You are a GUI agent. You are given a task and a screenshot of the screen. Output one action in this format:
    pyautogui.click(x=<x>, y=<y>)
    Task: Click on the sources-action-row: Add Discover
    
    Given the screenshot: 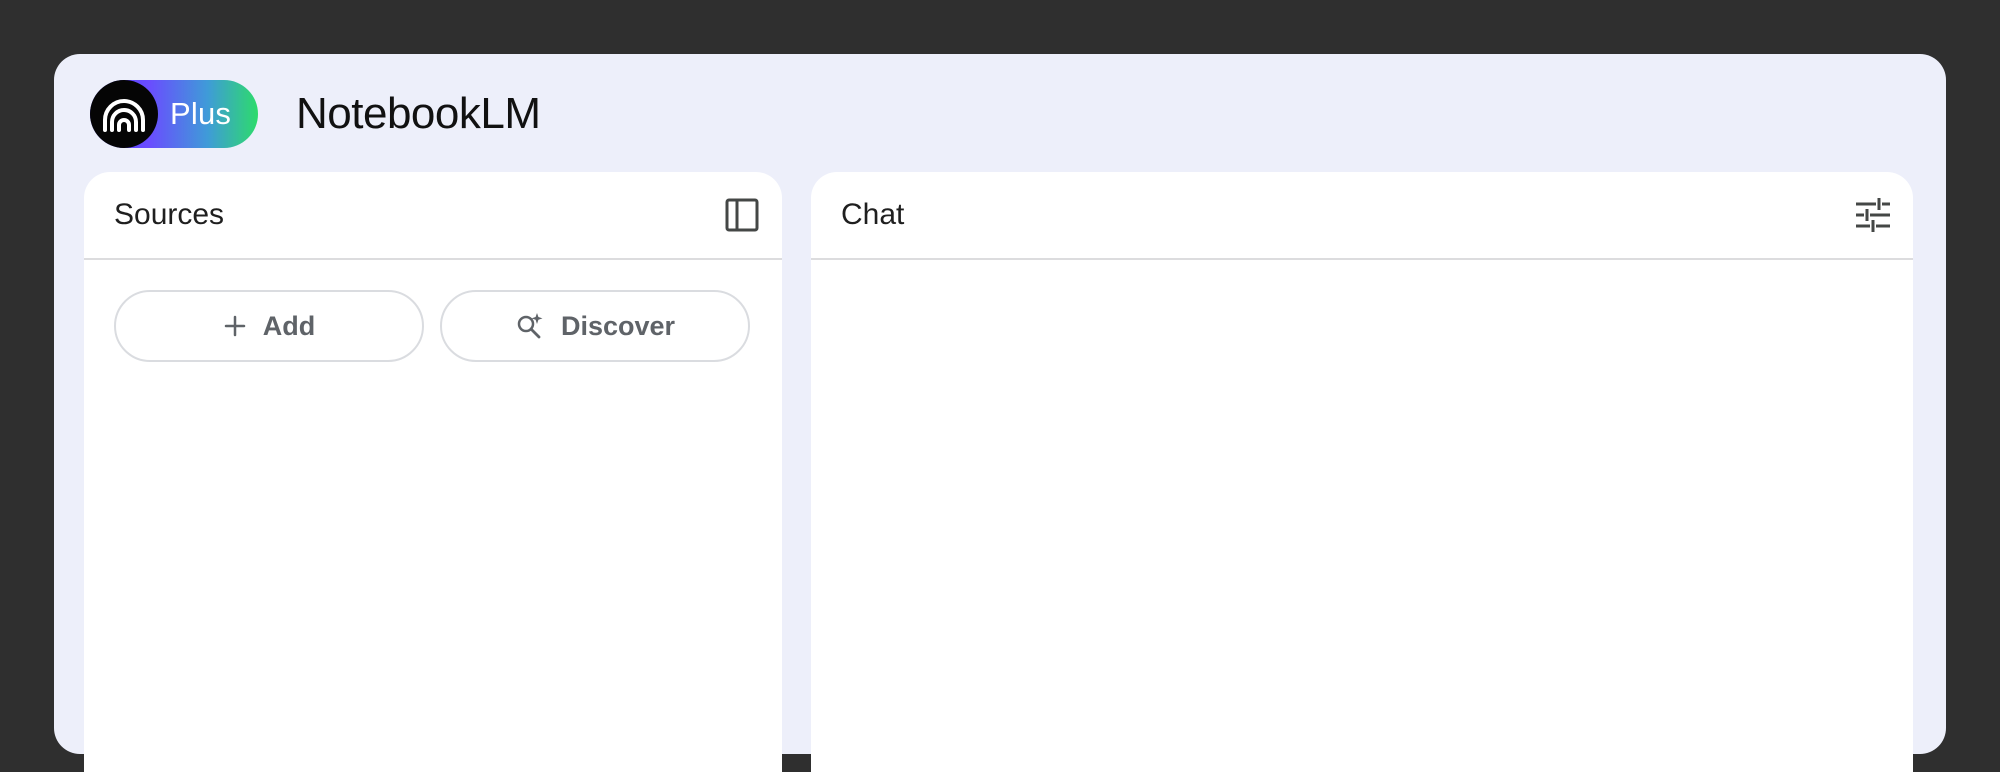 What is the action you would take?
    pyautogui.click(x=433, y=311)
    